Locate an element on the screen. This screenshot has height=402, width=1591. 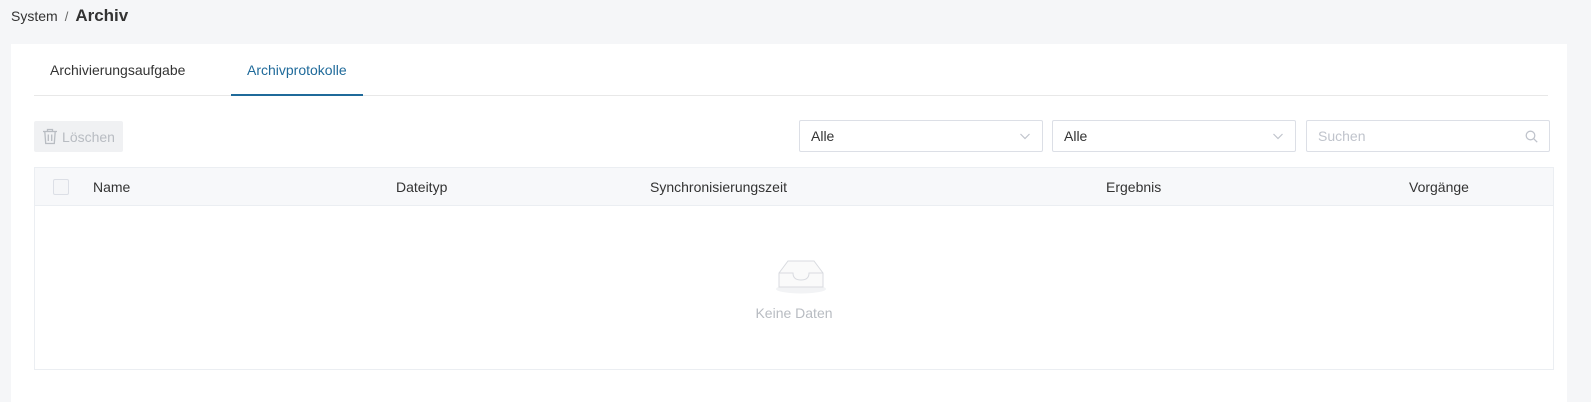
filter-select-2-value: Alle is located at coordinates (1076, 136).